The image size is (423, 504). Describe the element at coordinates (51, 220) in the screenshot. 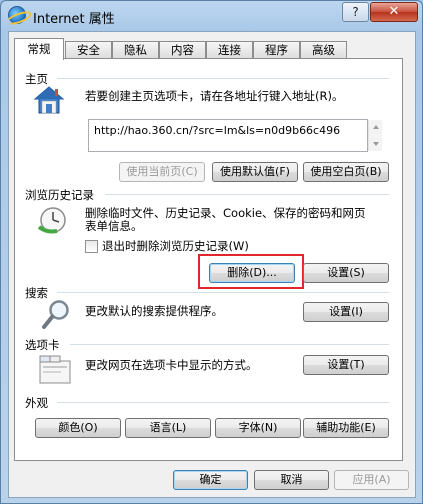

I see `history-clock-icon` at that location.